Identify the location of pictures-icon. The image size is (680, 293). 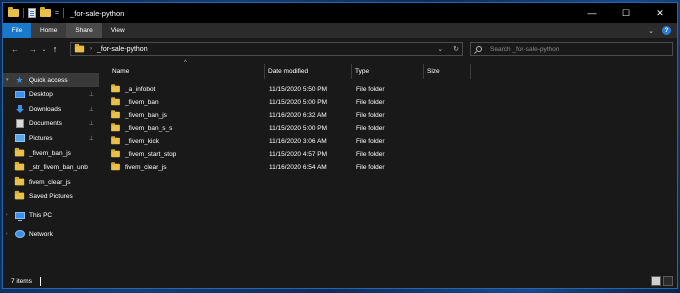
(19, 138).